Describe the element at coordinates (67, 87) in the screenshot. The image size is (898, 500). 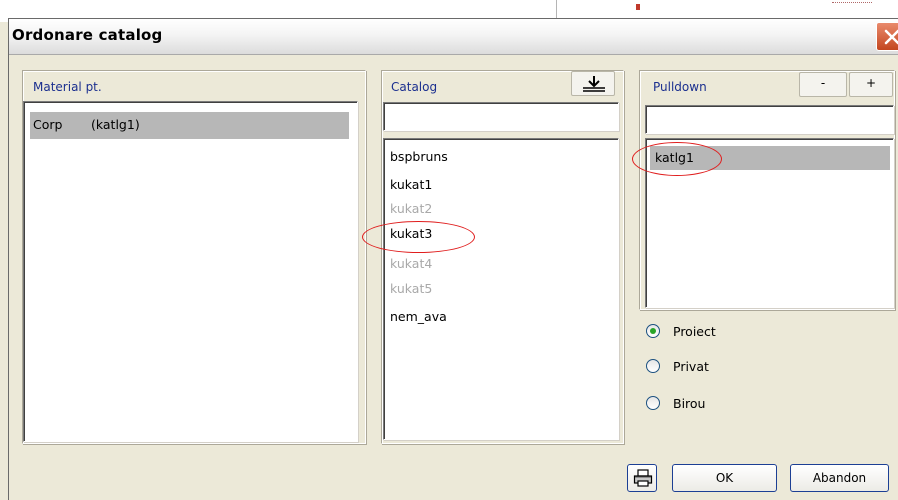
I see `material-label: Material pt.` at that location.